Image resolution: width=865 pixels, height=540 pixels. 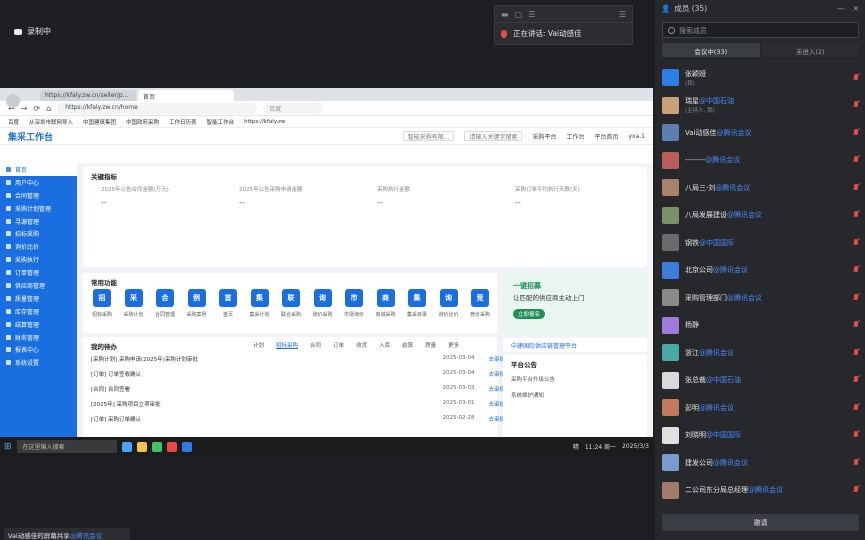 I want to click on minimize-icon: ▬, so click(x=505, y=14).